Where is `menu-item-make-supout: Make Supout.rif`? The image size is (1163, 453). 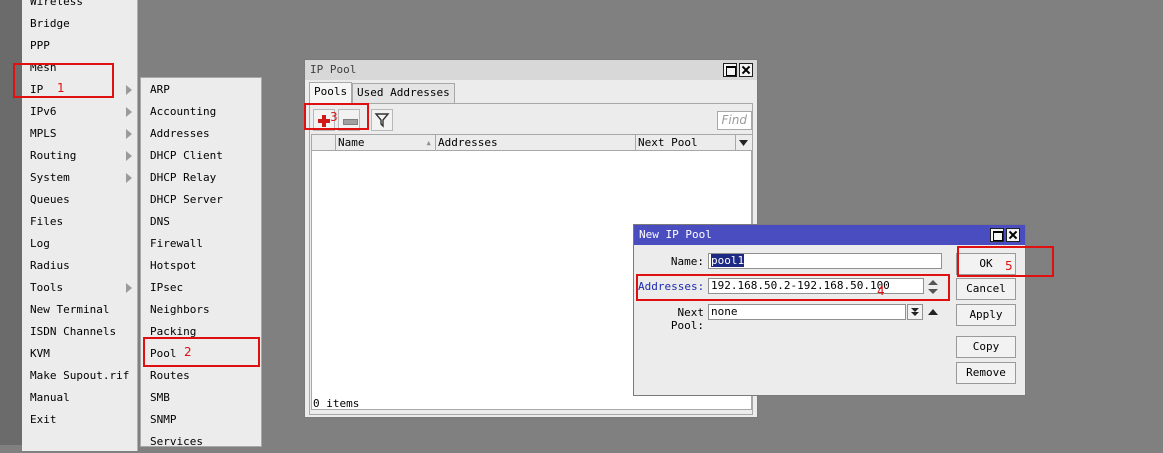
menu-item-make-supout: Make Supout.rif is located at coordinates (80, 376).